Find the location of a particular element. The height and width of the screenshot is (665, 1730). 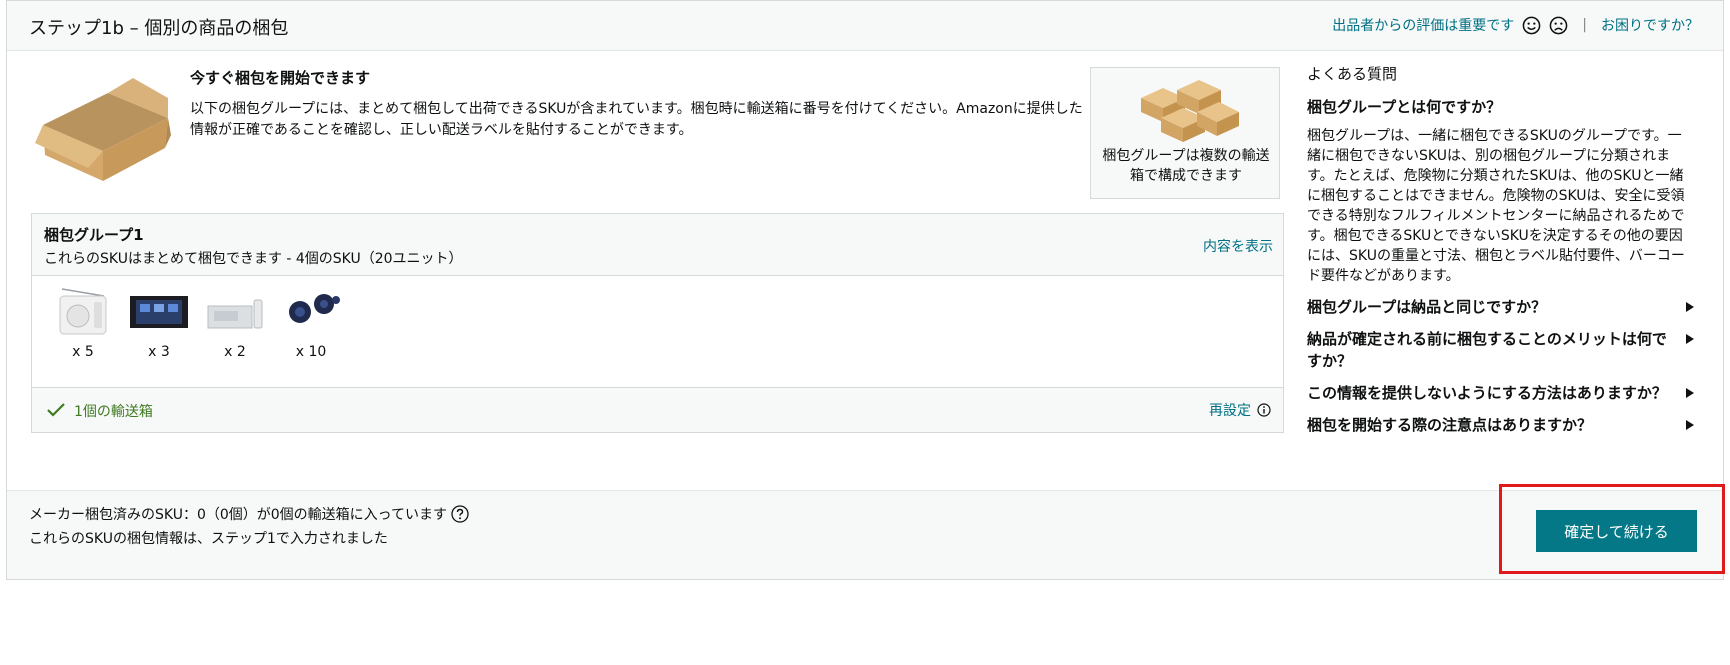

confirm-continue-button: 確定して続ける is located at coordinates (1616, 531).